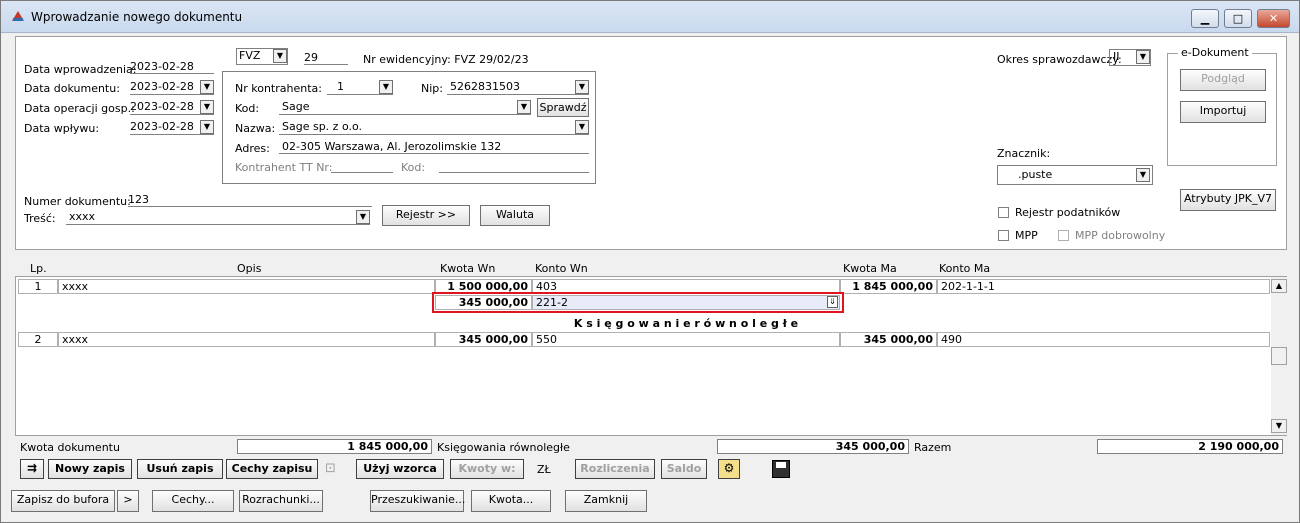  I want to click on minimize-button: ▁, so click(1205, 18).